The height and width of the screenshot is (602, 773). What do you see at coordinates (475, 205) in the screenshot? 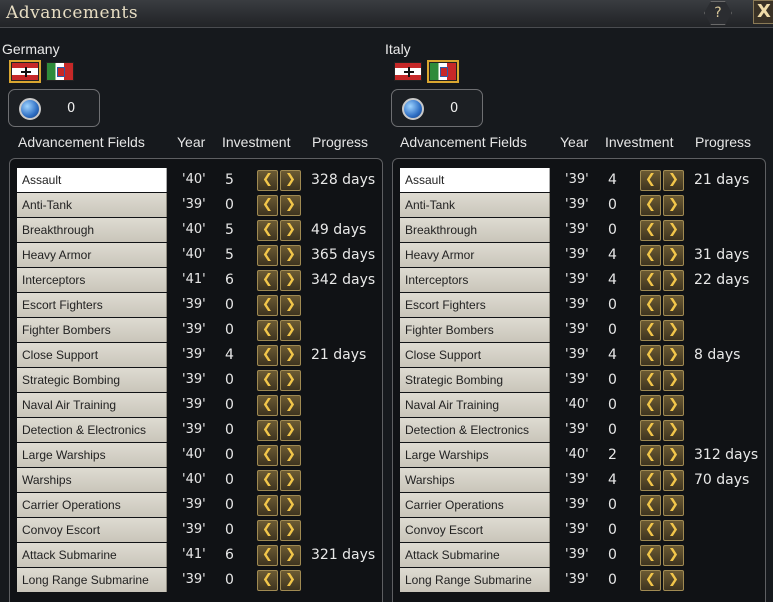
I see `advancement-field-button: Anti-Tank` at bounding box center [475, 205].